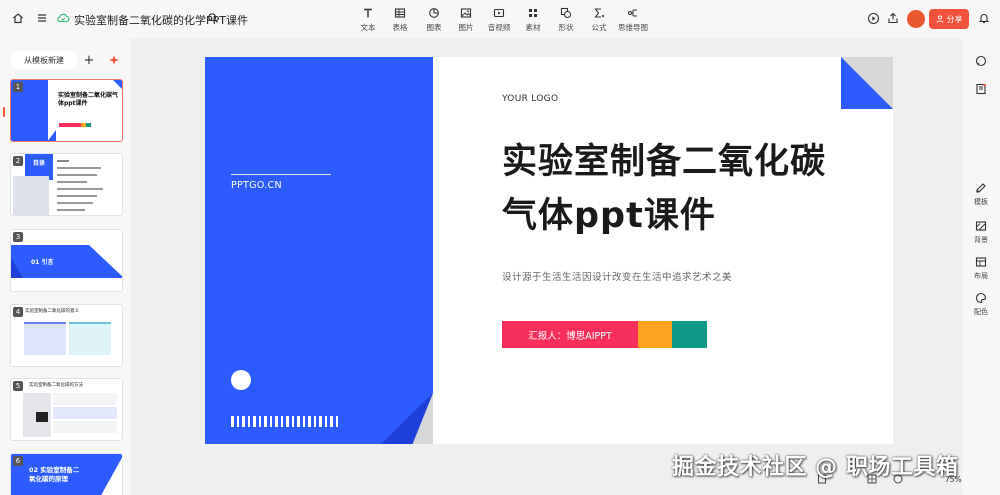  I want to click on thumb-title: 目录, so click(39, 163).